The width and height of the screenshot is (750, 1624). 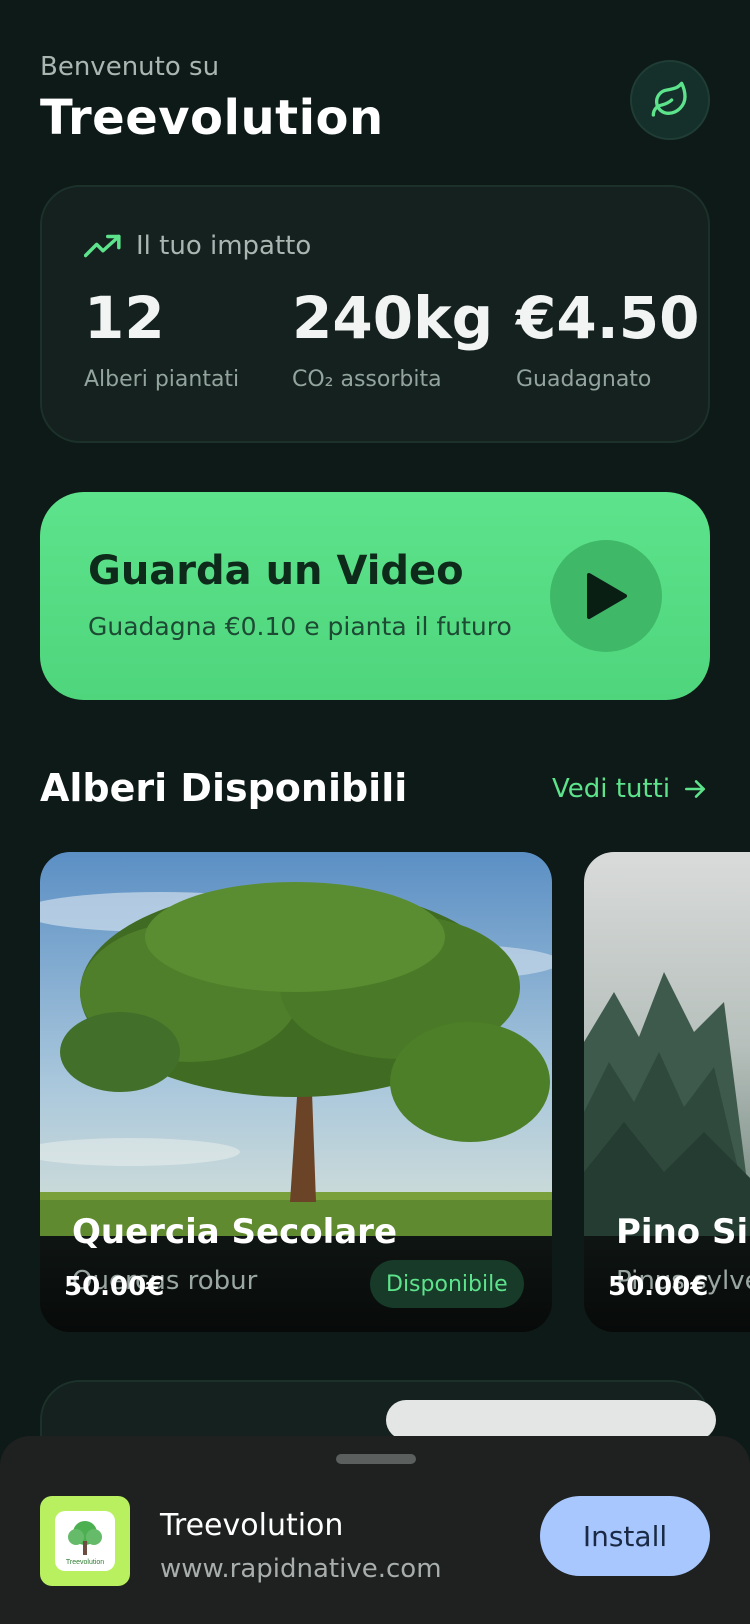 What do you see at coordinates (212, 118) in the screenshot?
I see `app-title: Treevolution` at bounding box center [212, 118].